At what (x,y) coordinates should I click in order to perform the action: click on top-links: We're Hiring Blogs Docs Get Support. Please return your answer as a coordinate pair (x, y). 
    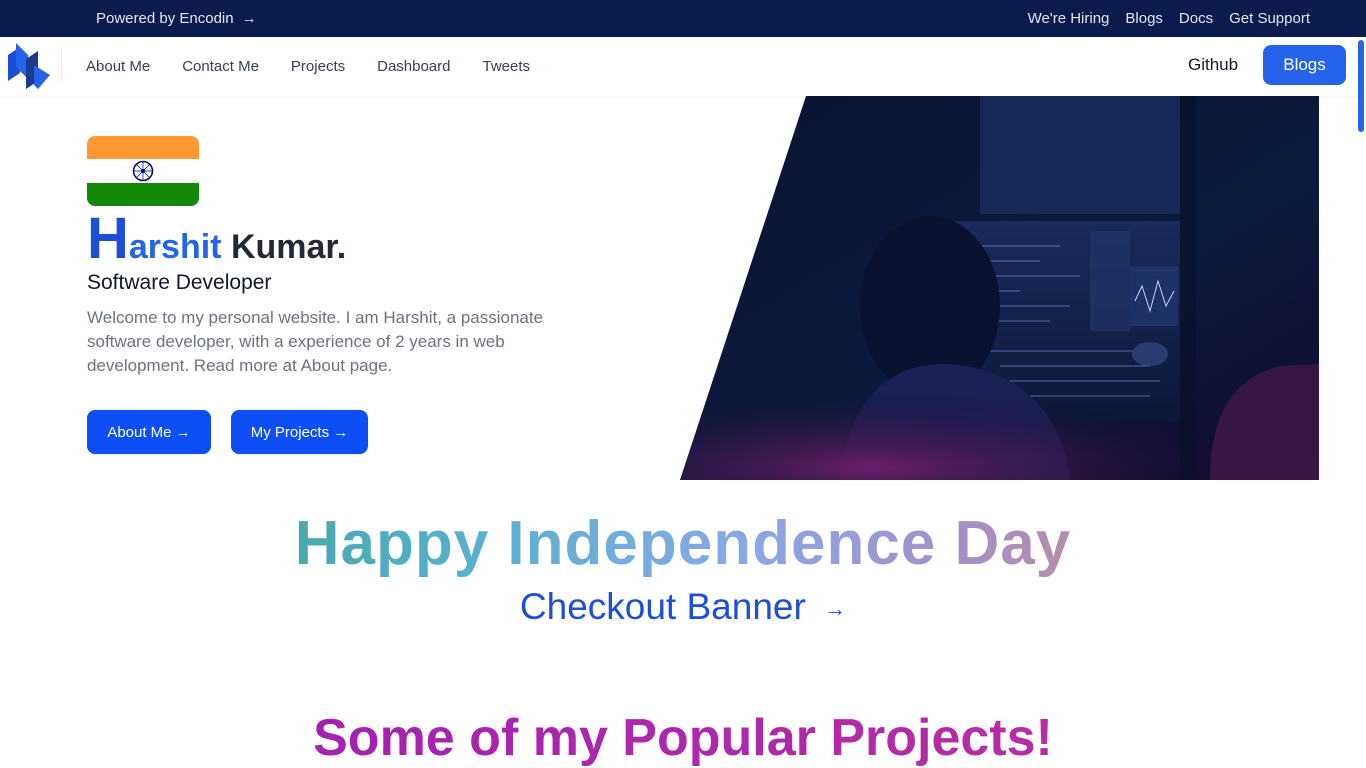
    Looking at the image, I should click on (1169, 18).